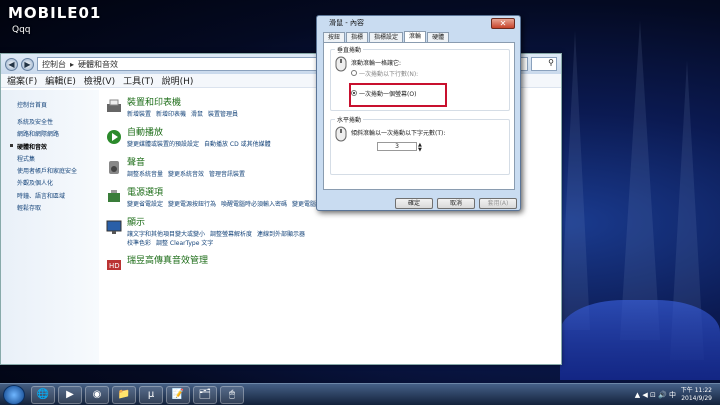 This screenshot has width=720, height=405. I want to click on taskbar-ie: 🌐, so click(43, 394).